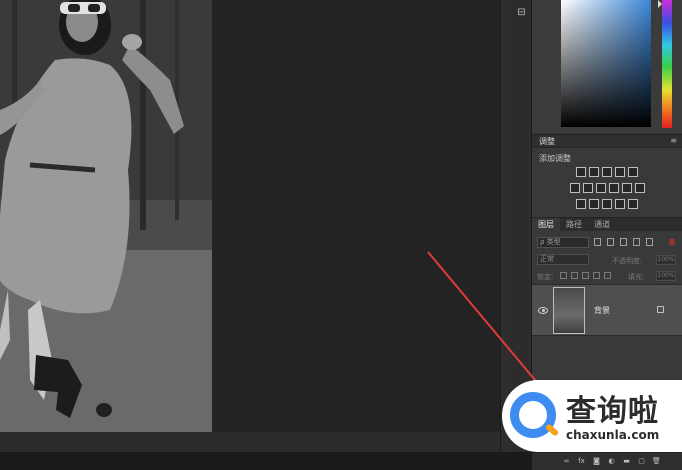 The height and width of the screenshot is (470, 682). I want to click on watermark: 查询啦 chaxunla.com, so click(592, 416).